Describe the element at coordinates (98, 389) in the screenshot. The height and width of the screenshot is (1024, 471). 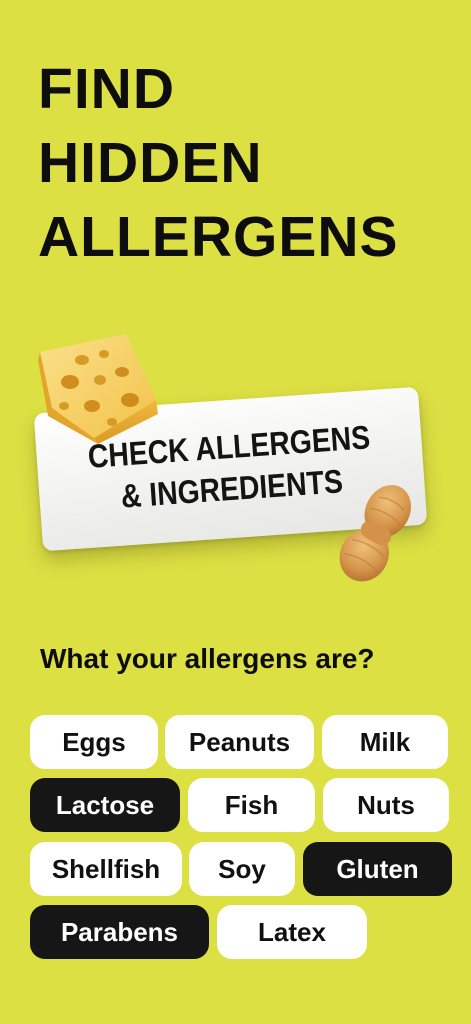
I see `cheese-icon` at that location.